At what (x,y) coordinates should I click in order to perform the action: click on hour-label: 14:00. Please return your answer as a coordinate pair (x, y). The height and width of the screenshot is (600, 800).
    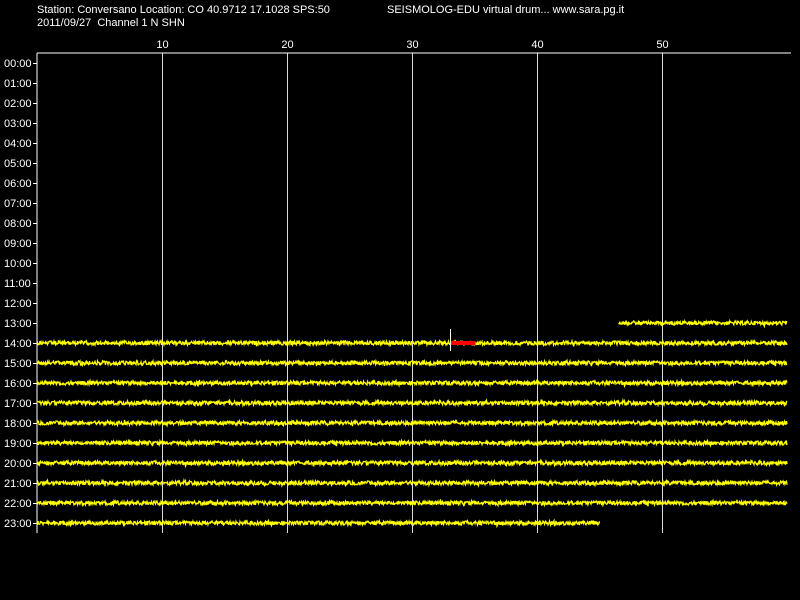
    Looking at the image, I should click on (18, 344).